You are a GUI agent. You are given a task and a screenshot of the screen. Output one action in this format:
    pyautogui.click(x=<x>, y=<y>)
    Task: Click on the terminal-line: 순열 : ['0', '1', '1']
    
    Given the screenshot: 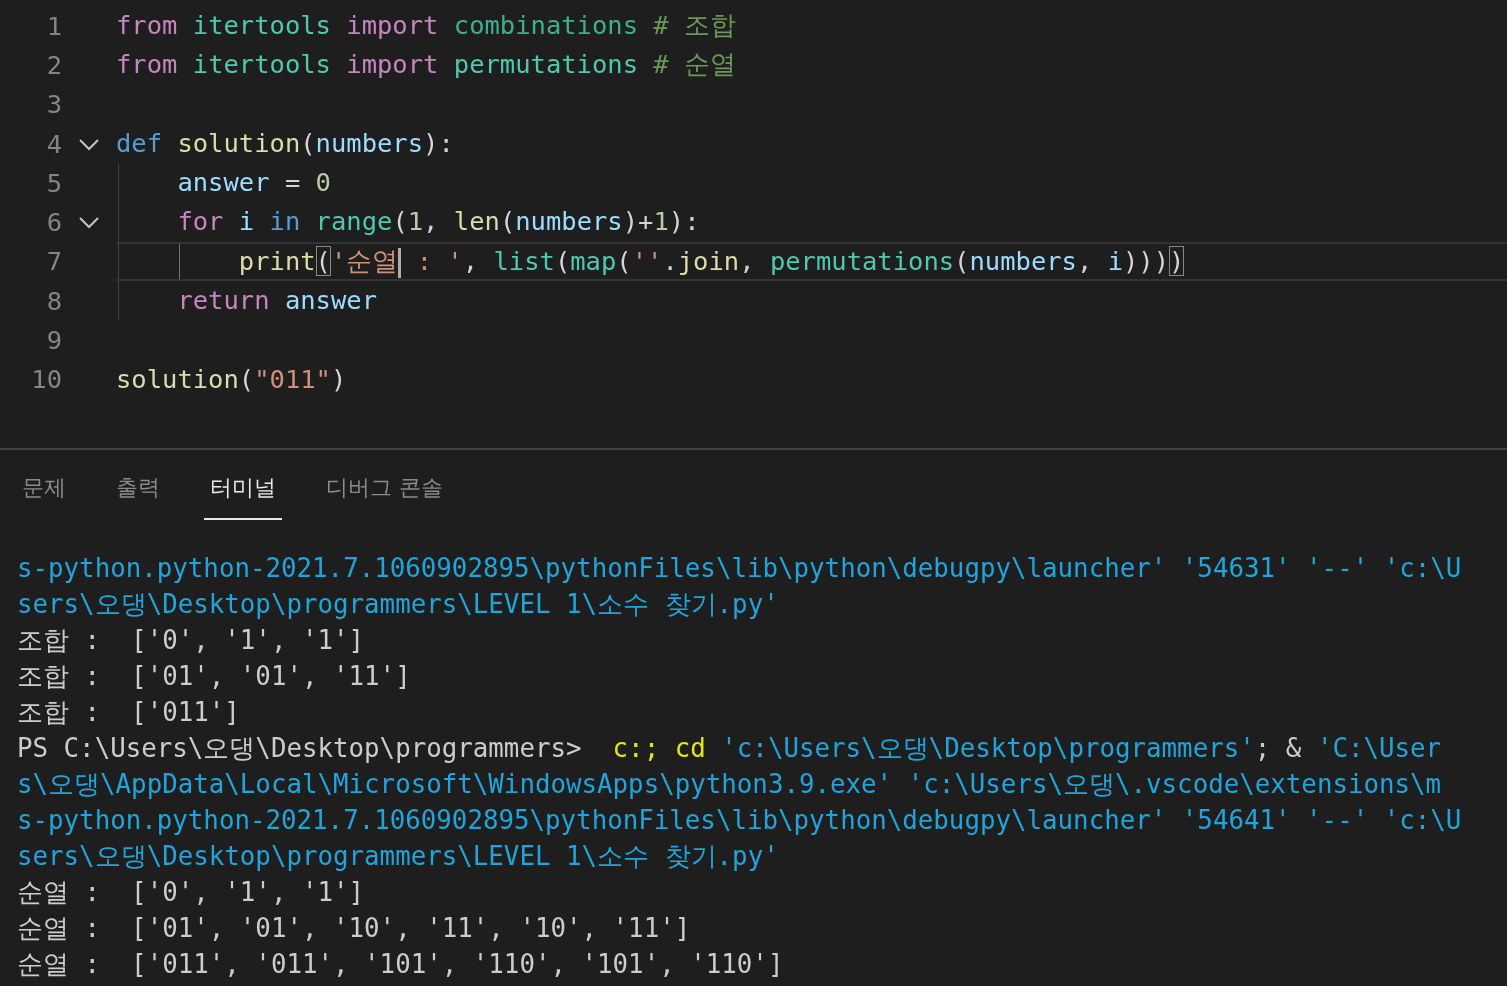 What is the action you would take?
    pyautogui.click(x=191, y=892)
    